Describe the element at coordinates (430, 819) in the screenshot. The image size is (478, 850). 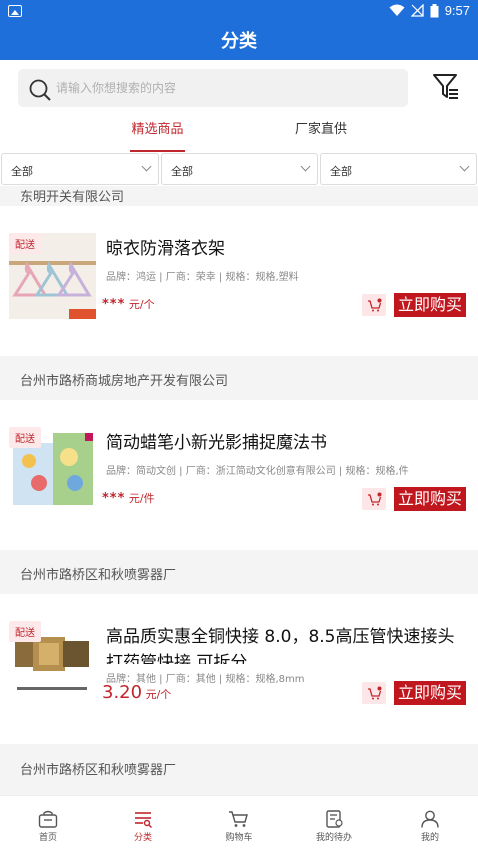
I see `user-icon` at that location.